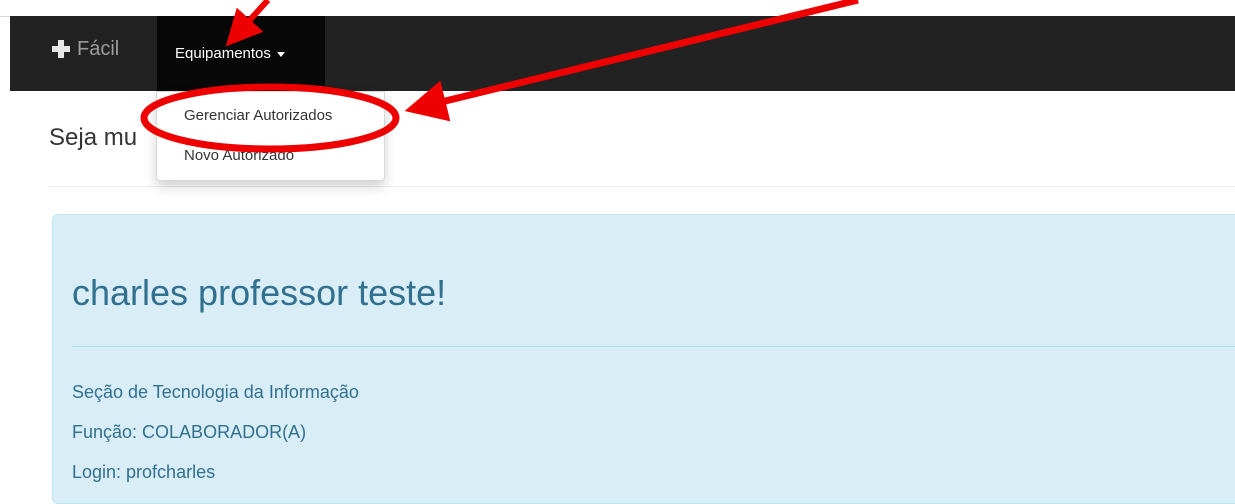  I want to click on user-info-section: Seção de Tecnologia da Informação, so click(215, 392).